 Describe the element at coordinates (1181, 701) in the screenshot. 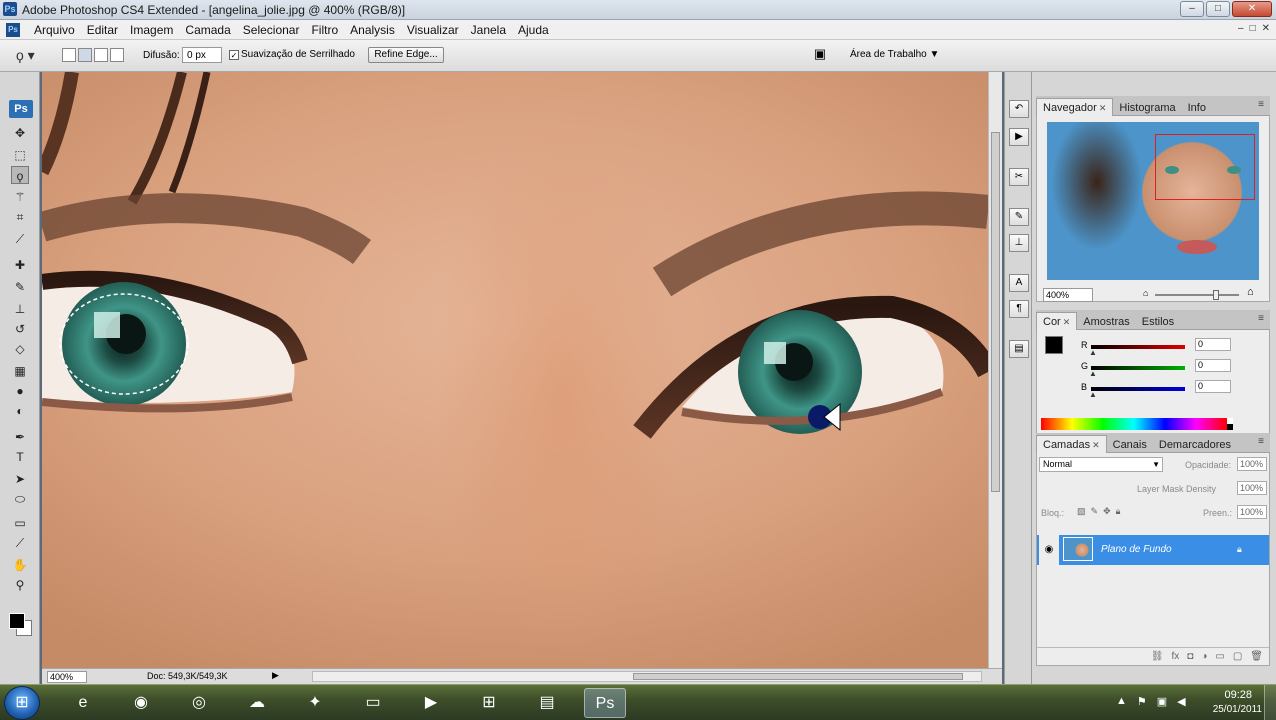

I see `volume-icon: ◀` at that location.